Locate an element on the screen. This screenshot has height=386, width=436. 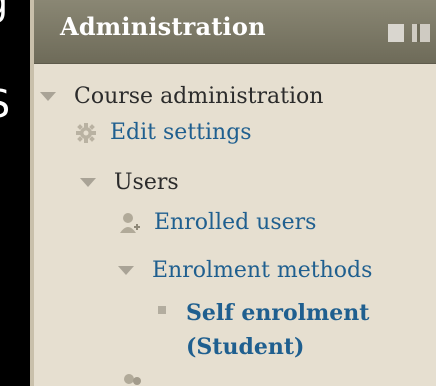
background-glyph-middle: S is located at coordinates (5, 104).